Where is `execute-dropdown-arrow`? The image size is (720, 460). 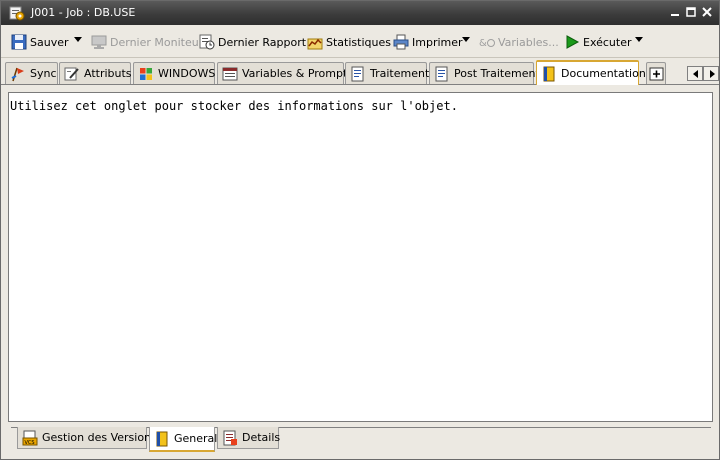
execute-dropdown-arrow is located at coordinates (639, 39).